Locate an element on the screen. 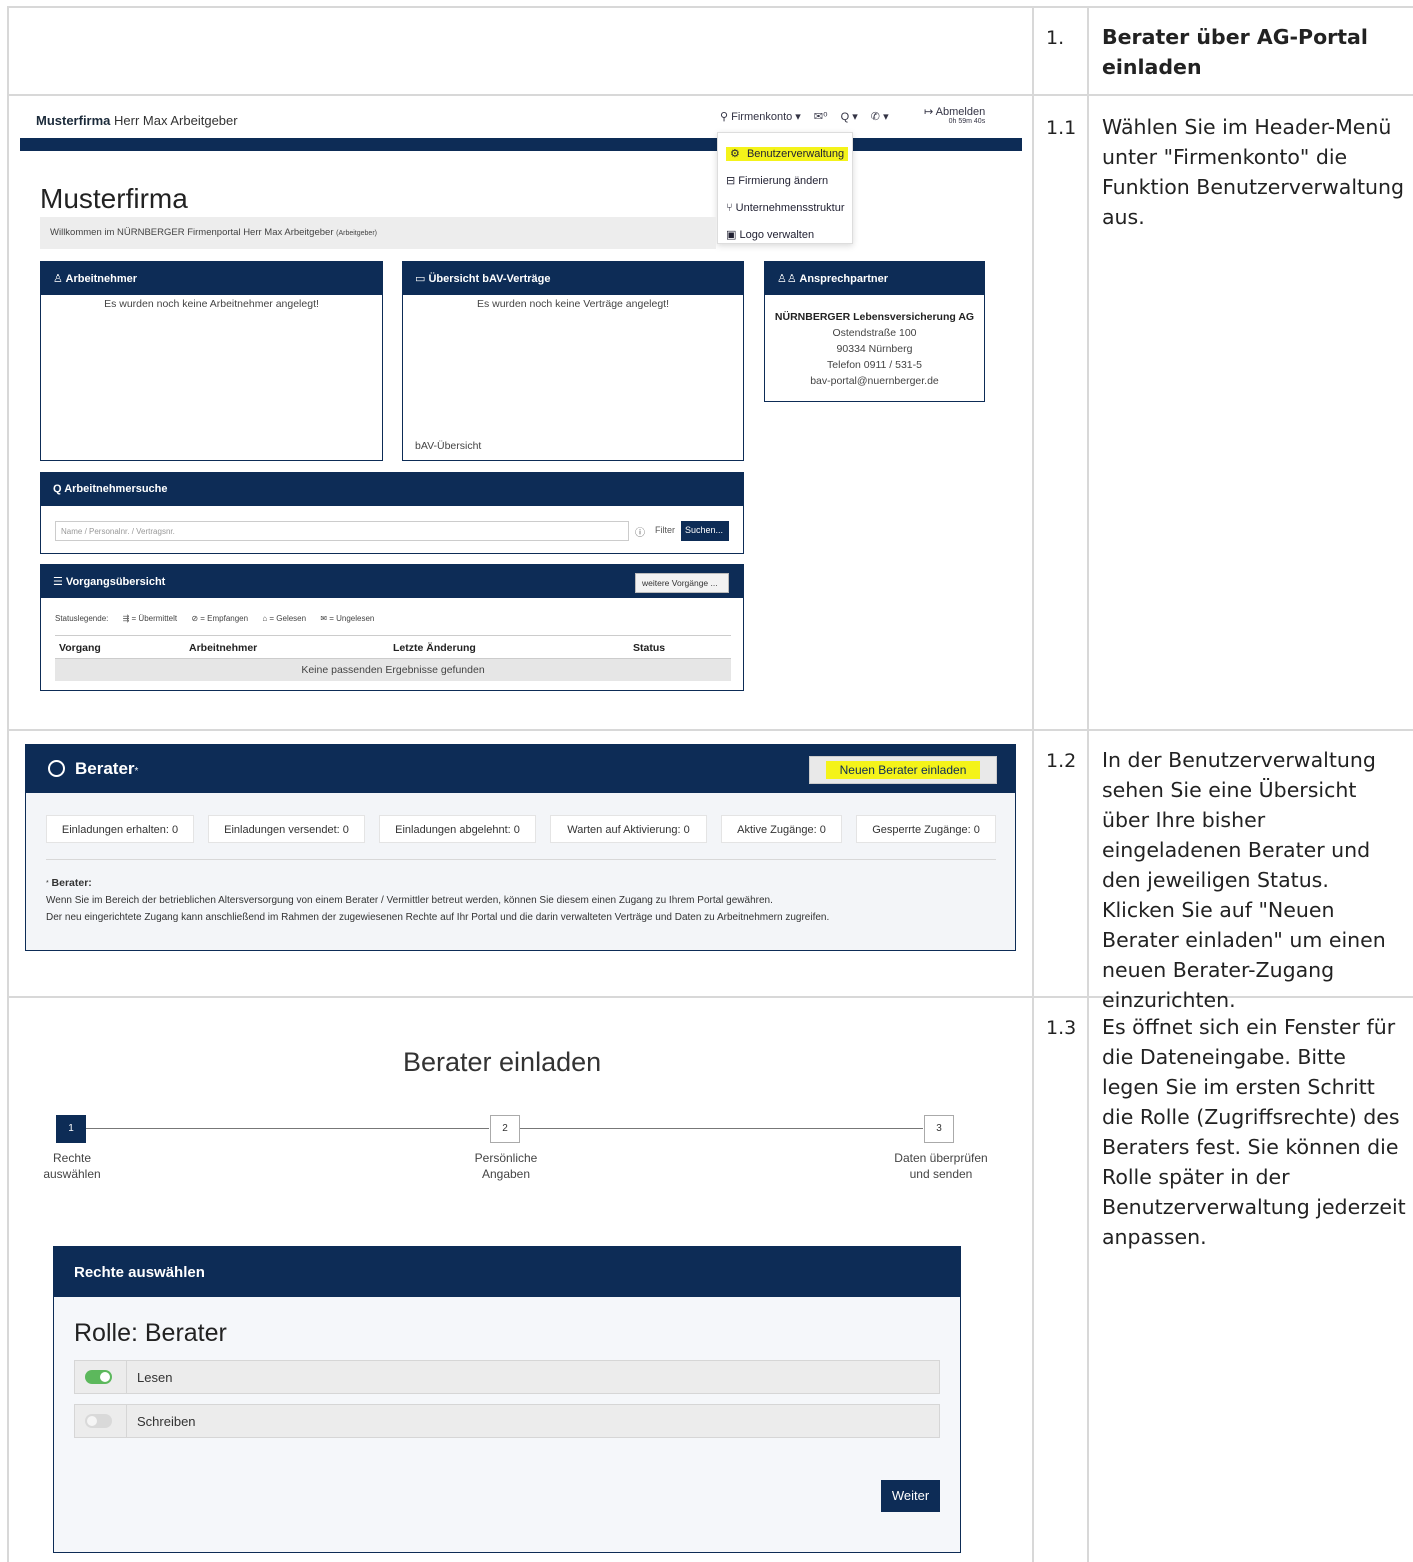 This screenshot has width=1413, height=1562. contact-city: 90334 Nürnberg is located at coordinates (874, 349).